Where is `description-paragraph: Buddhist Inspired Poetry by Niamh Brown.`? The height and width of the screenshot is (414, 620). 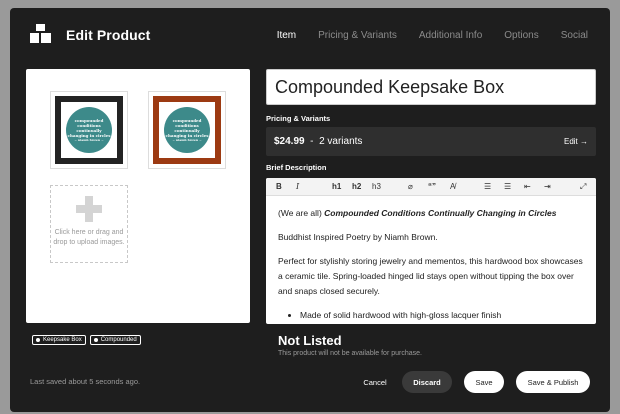
description-paragraph: Buddhist Inspired Poetry by Niamh Brown. is located at coordinates (358, 237).